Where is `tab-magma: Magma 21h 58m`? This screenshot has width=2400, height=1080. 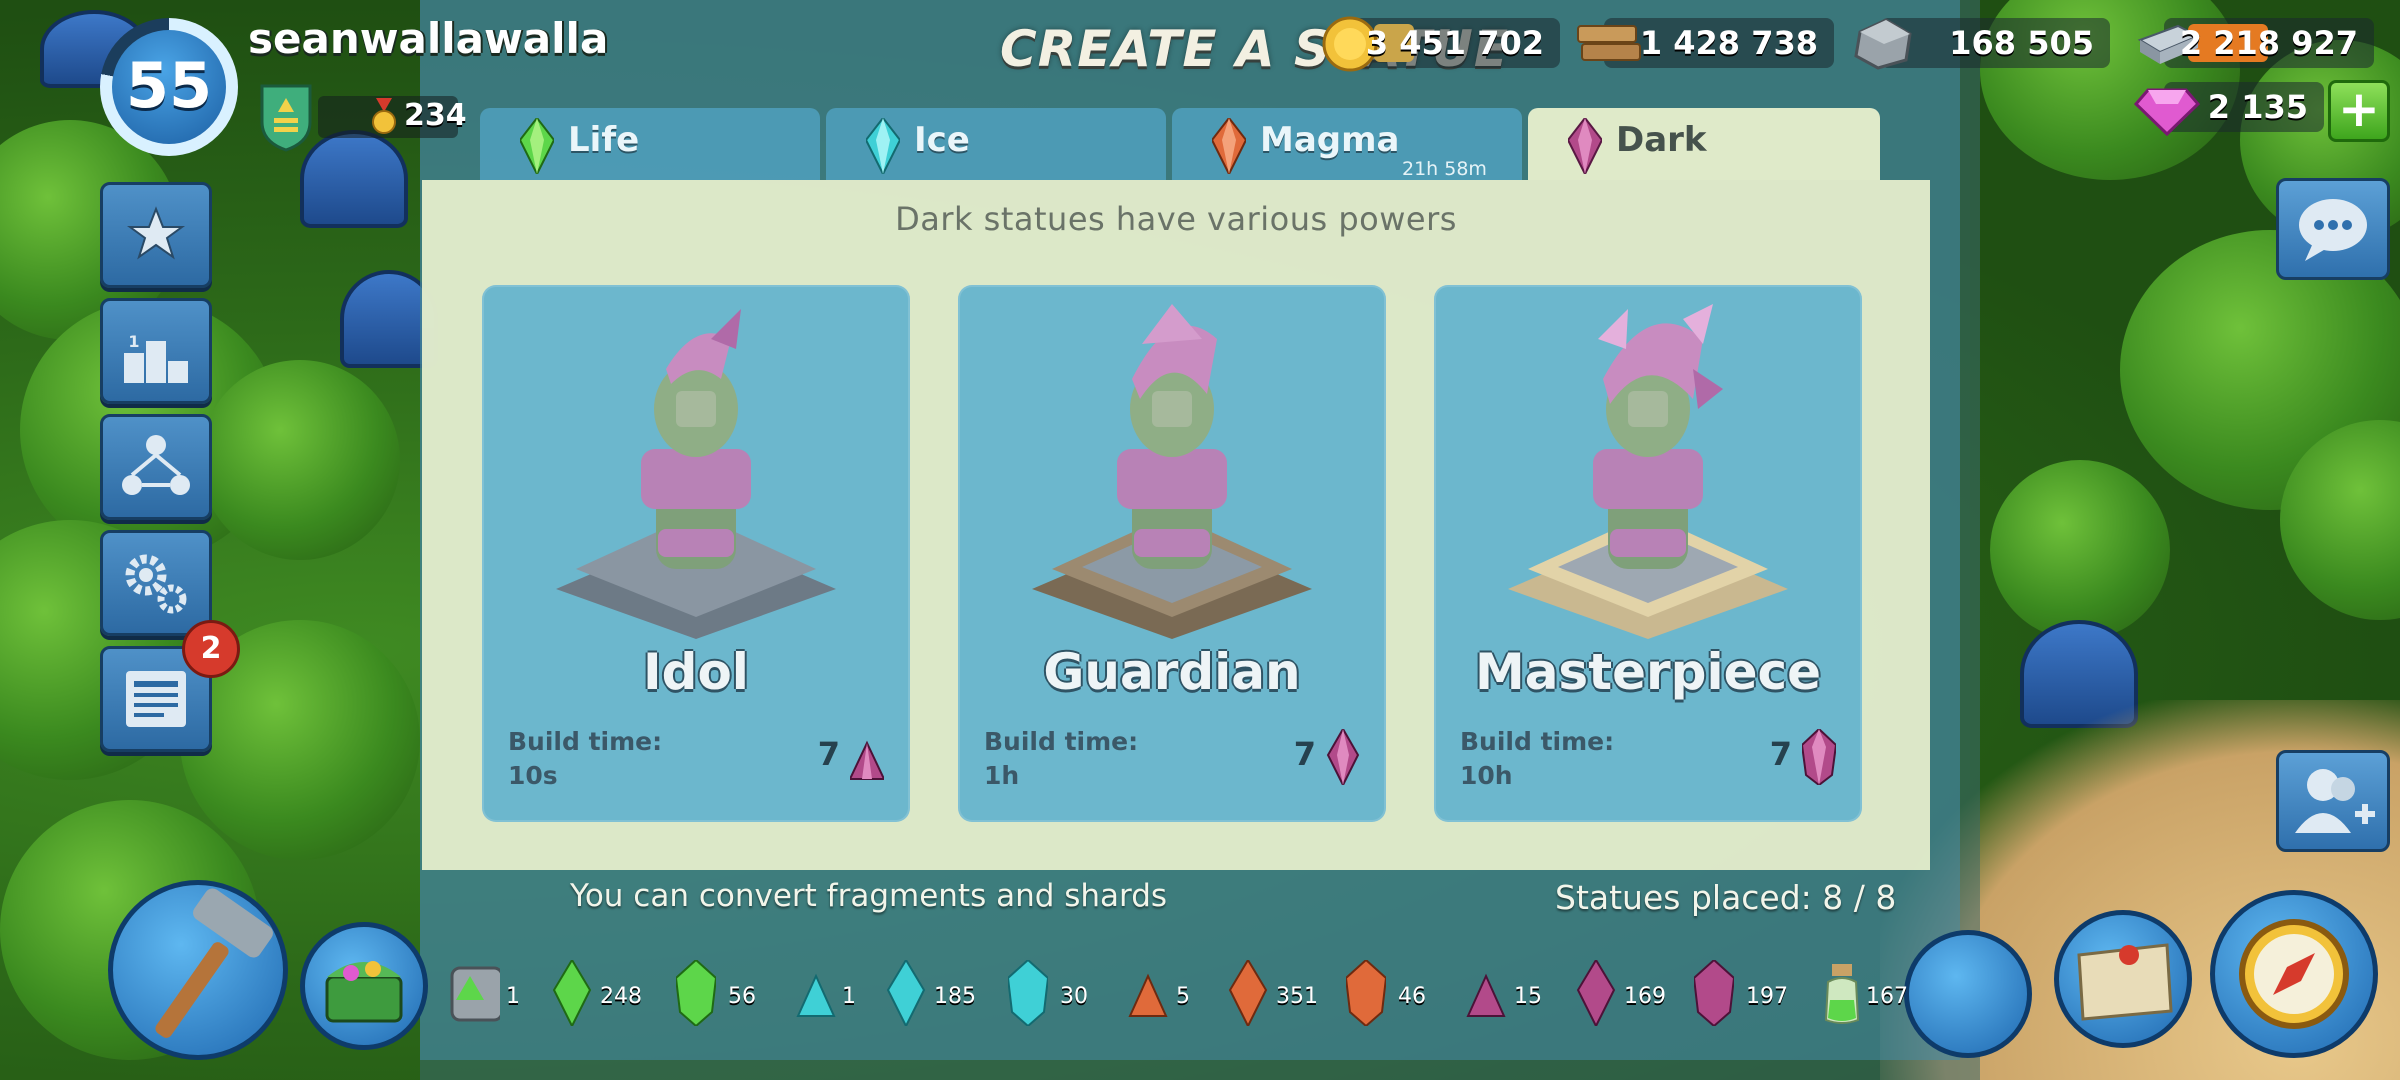 tab-magma: Magma 21h 58m is located at coordinates (1347, 144).